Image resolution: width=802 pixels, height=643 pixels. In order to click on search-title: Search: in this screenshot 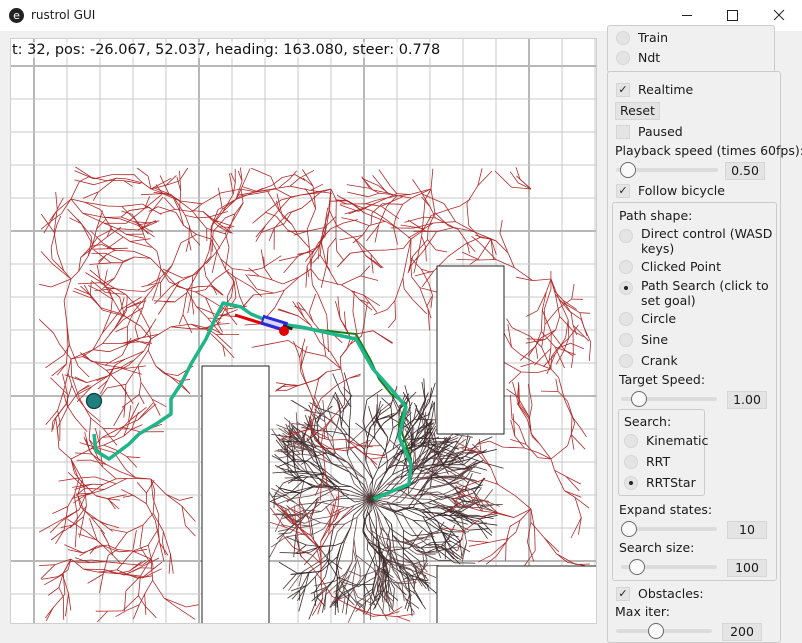, I will do `click(647, 421)`.